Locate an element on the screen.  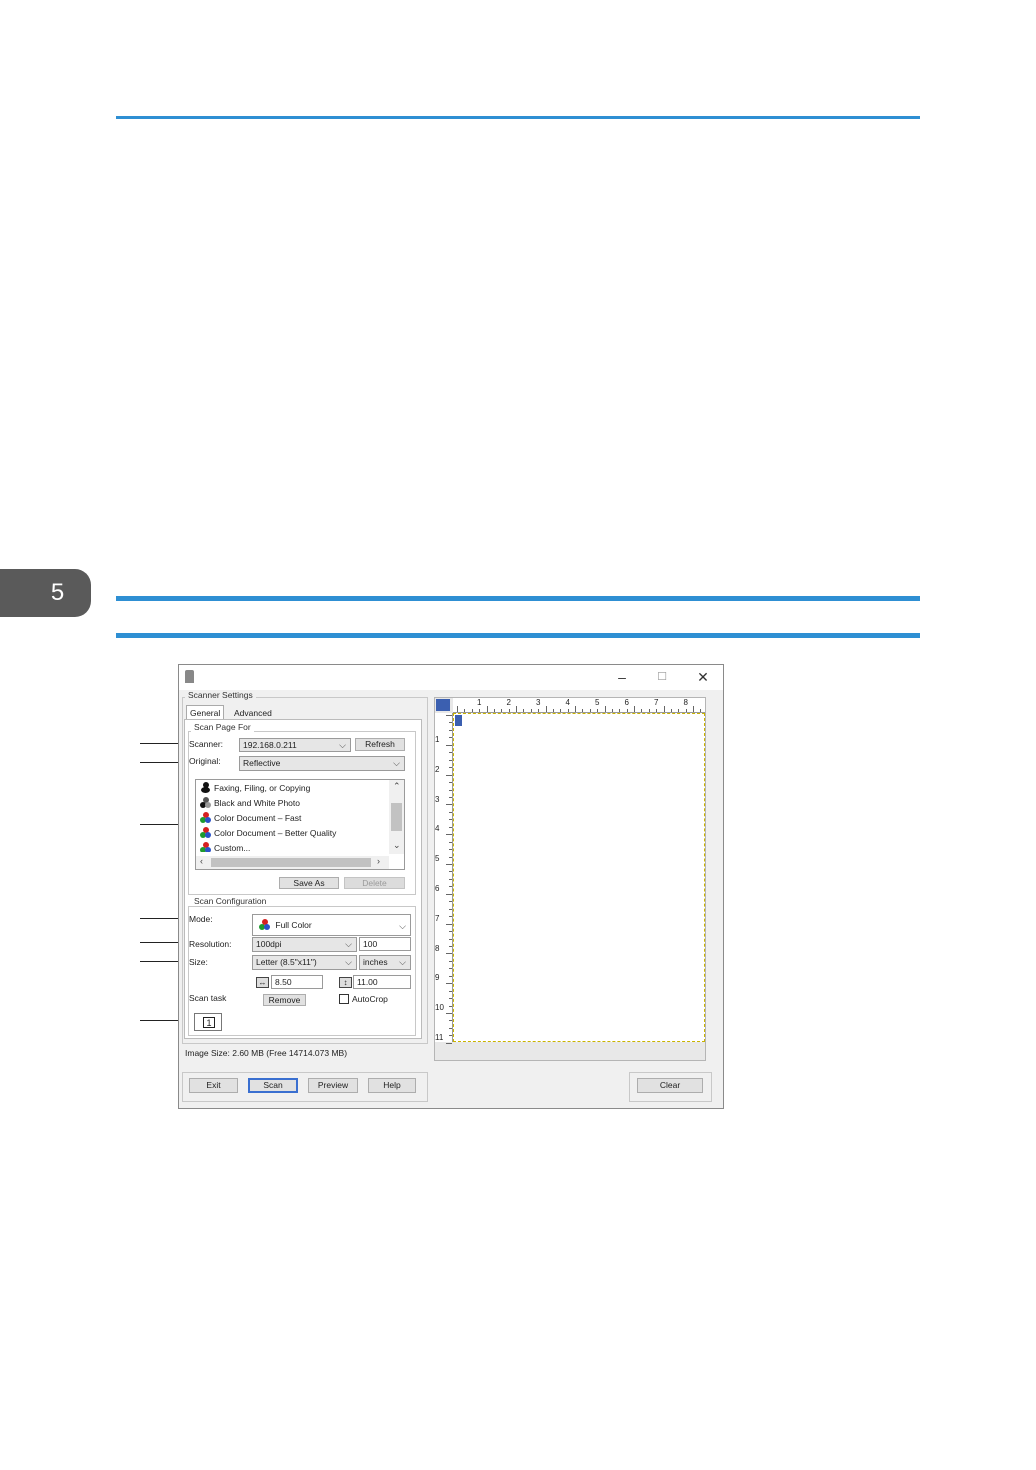
preset-item-bw-photo: Black and White Photo is located at coordinates (250, 803).